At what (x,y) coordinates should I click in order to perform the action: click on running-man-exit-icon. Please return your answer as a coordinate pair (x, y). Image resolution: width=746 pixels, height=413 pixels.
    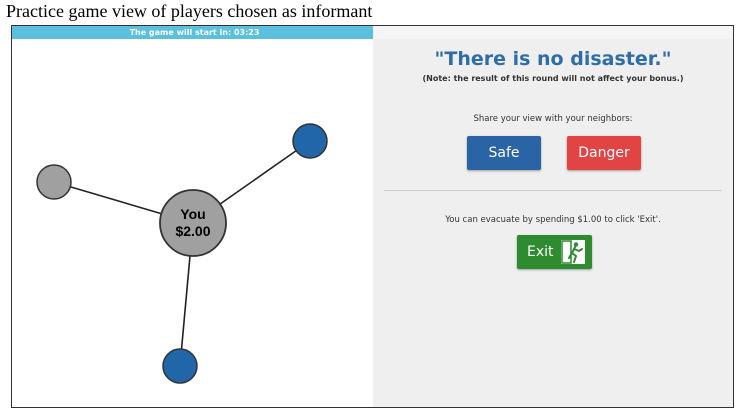
    Looking at the image, I should click on (573, 252).